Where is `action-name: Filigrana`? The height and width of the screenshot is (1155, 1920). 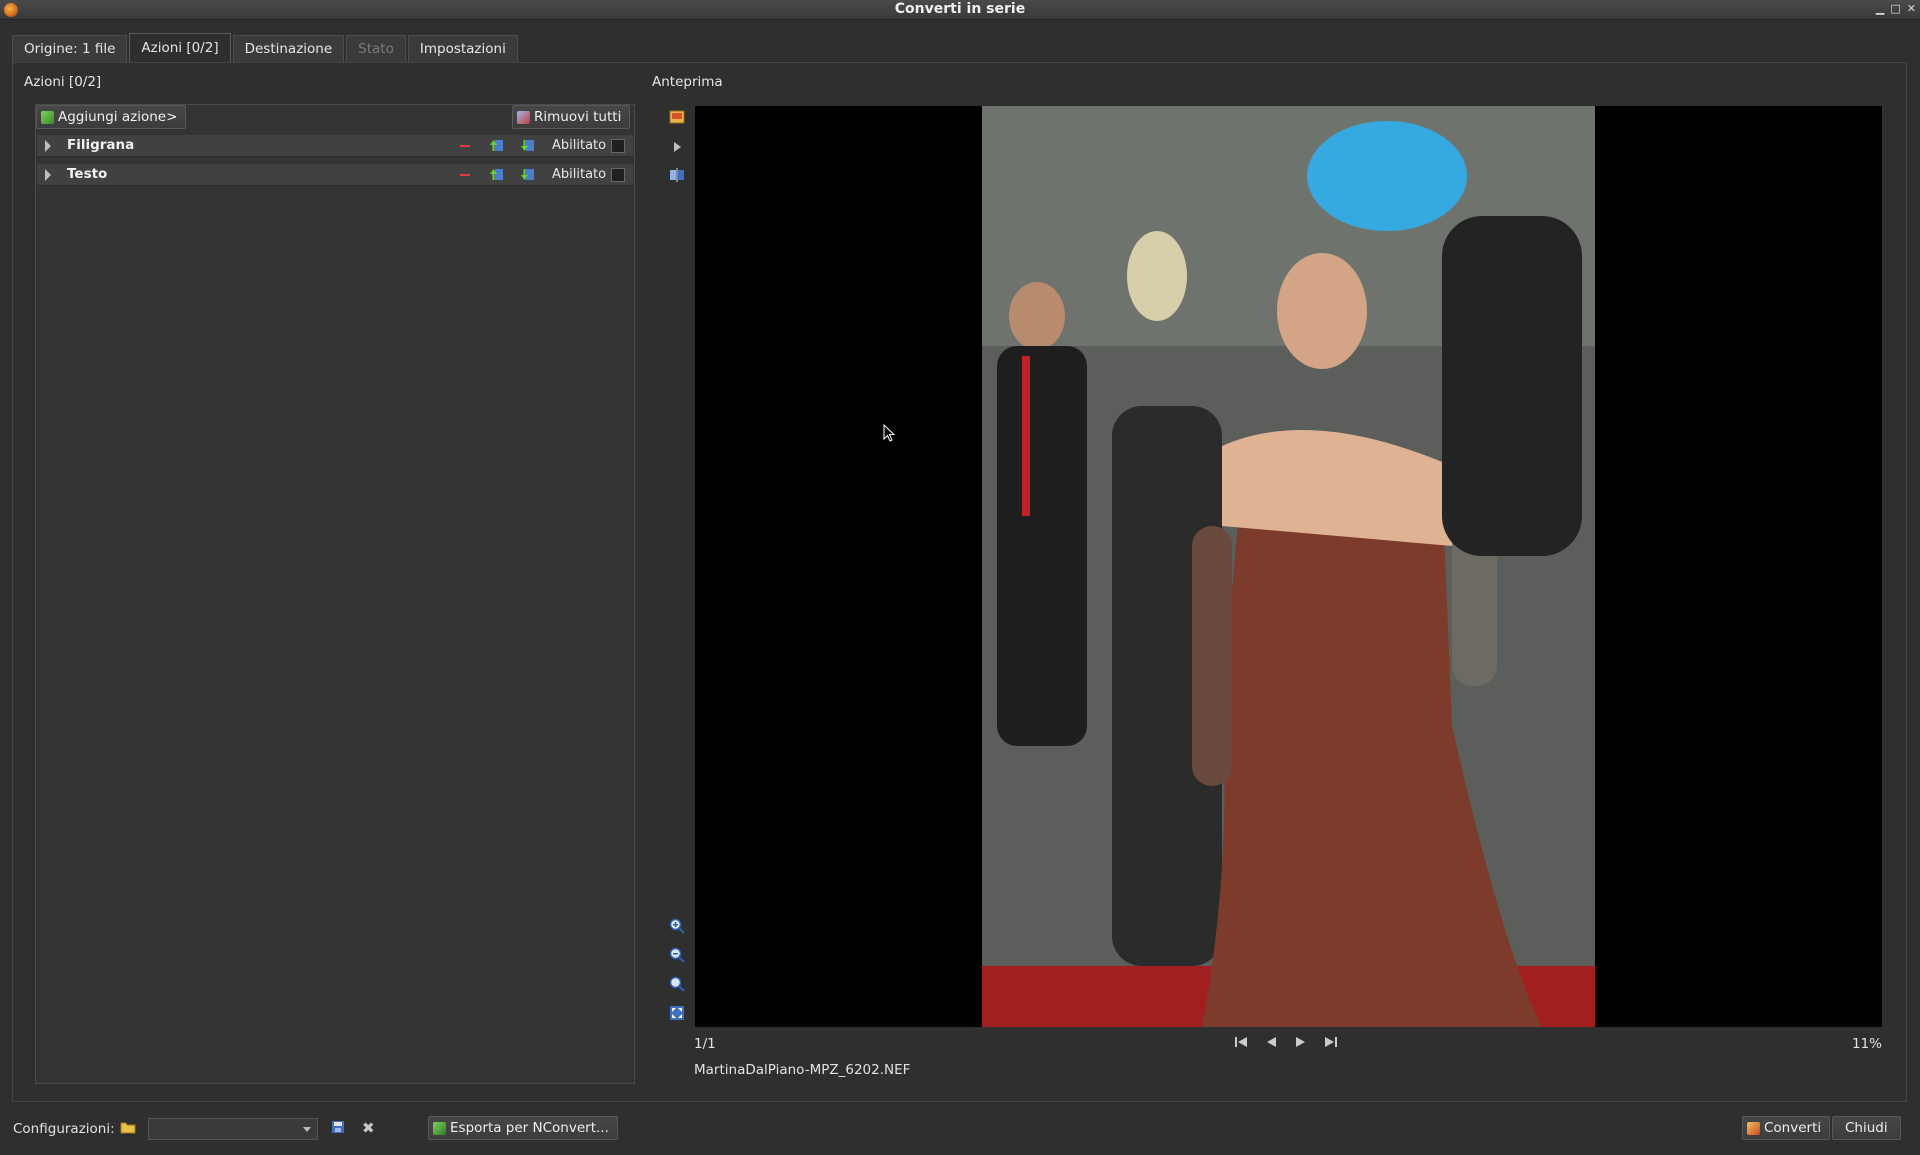
action-name: Filigrana is located at coordinates (101, 145).